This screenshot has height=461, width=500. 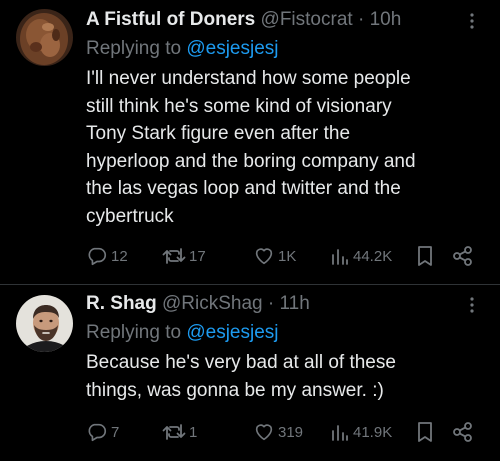 I want to click on like-count: 1K, so click(x=287, y=256).